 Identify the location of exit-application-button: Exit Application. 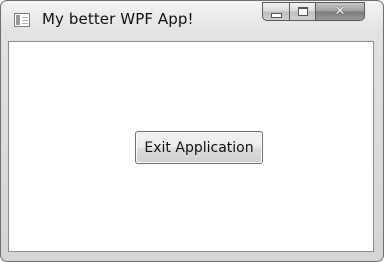
(199, 147).